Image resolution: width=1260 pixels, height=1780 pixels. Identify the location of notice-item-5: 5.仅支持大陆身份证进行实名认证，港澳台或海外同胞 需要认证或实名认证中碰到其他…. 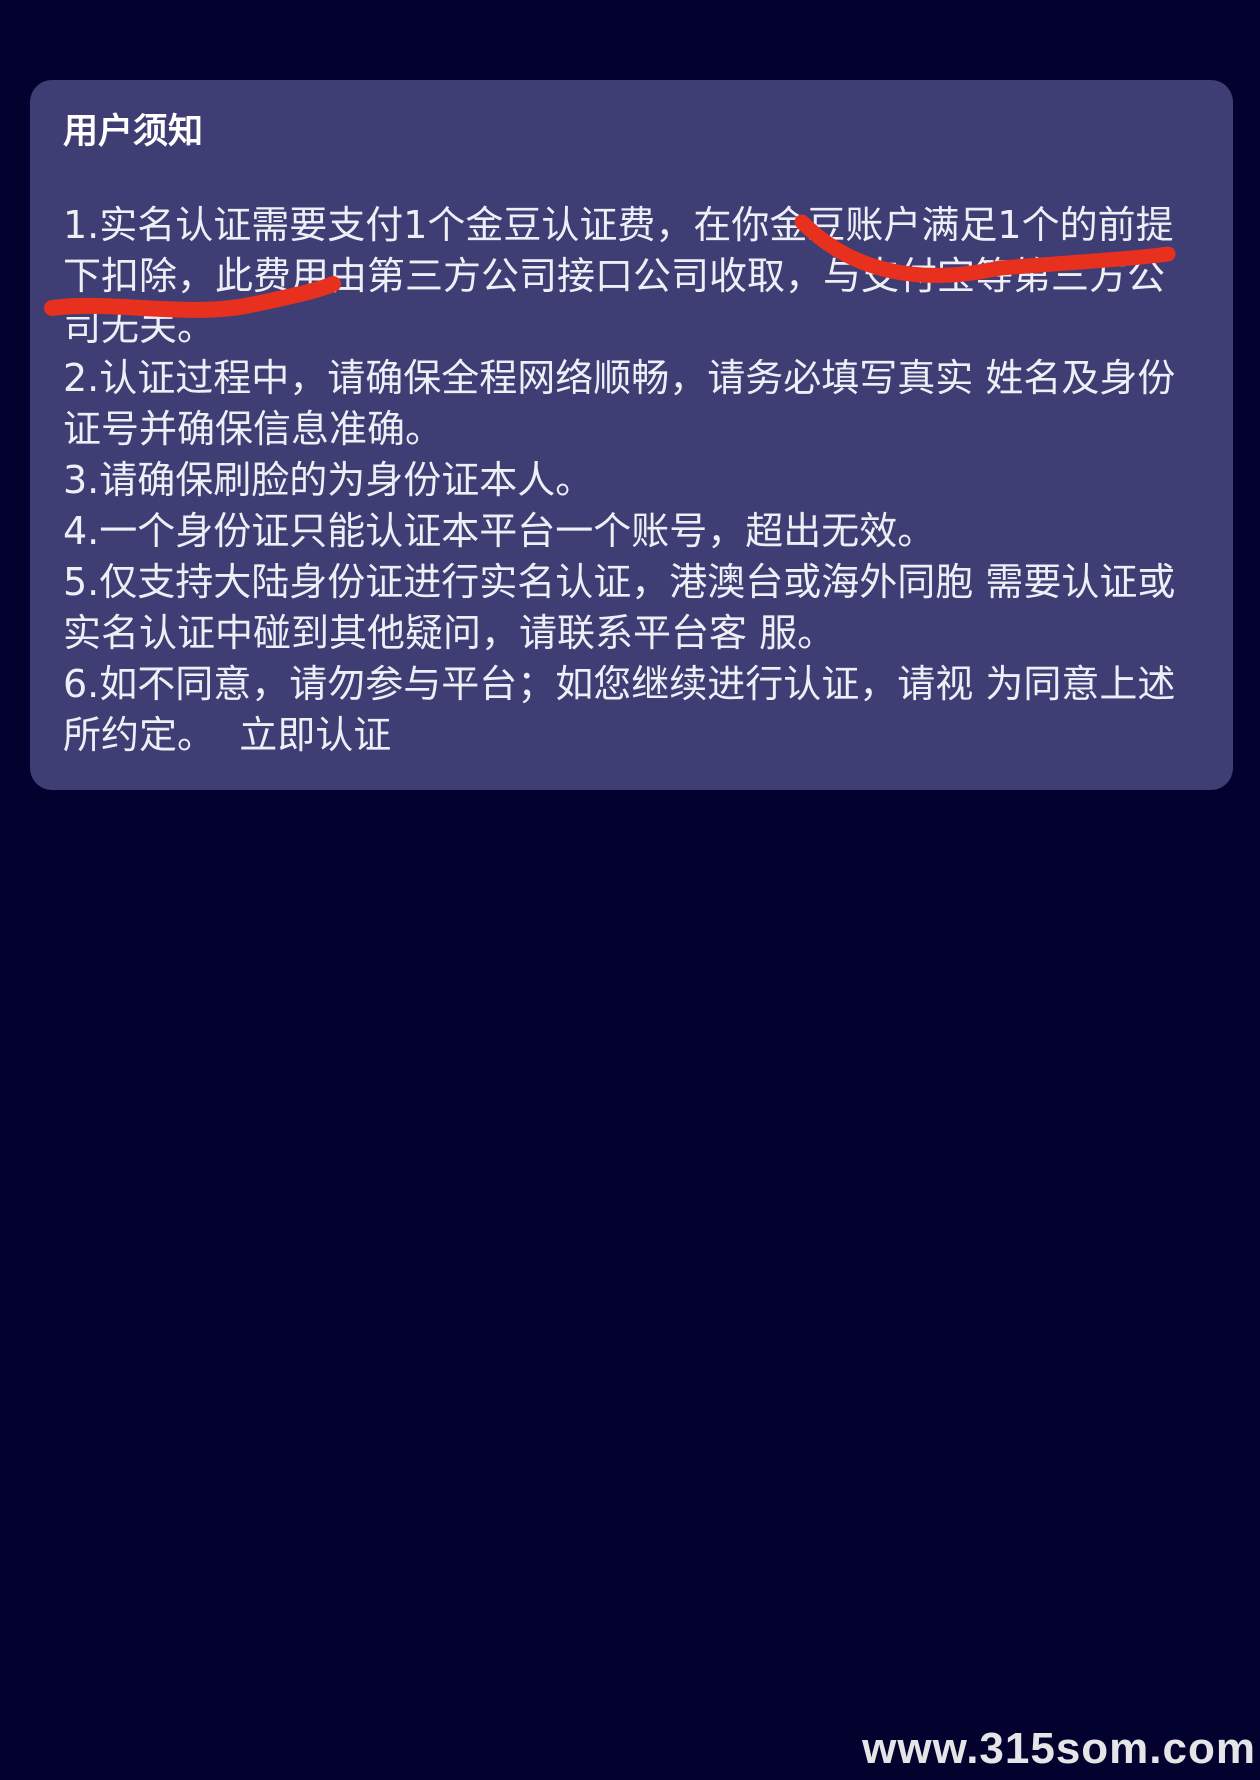
(619, 607).